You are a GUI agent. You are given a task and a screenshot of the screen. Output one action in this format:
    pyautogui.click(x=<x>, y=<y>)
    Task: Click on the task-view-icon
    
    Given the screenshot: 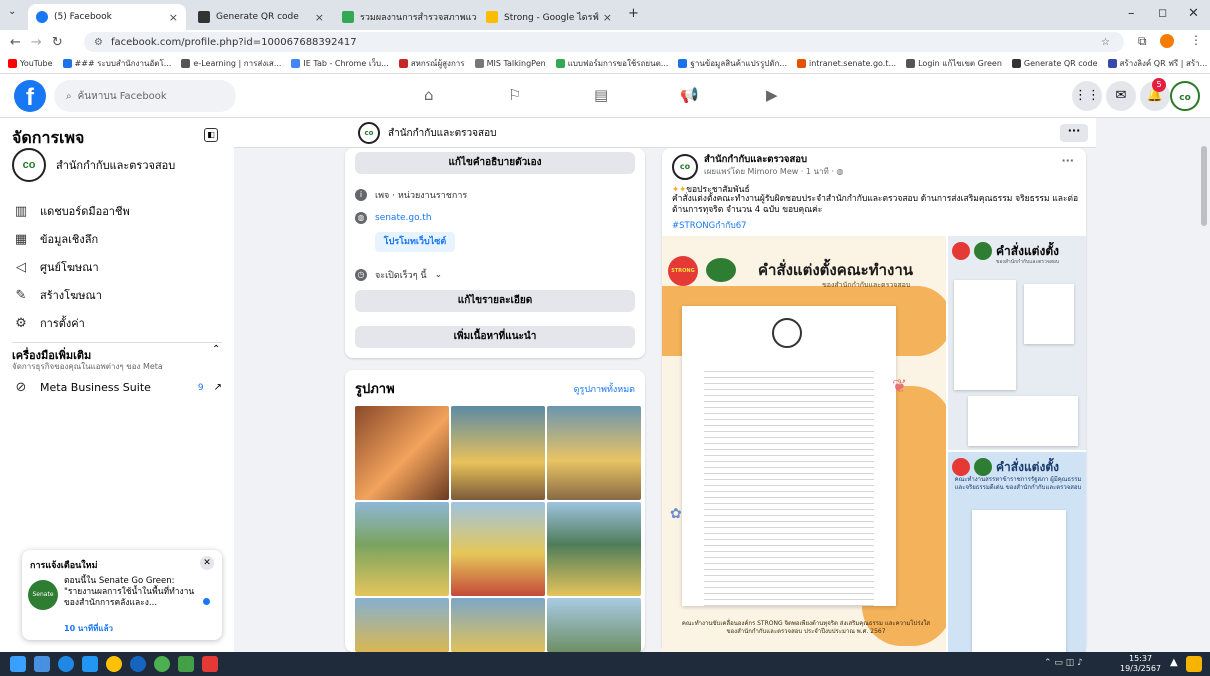 What is the action you would take?
    pyautogui.click(x=42, y=664)
    